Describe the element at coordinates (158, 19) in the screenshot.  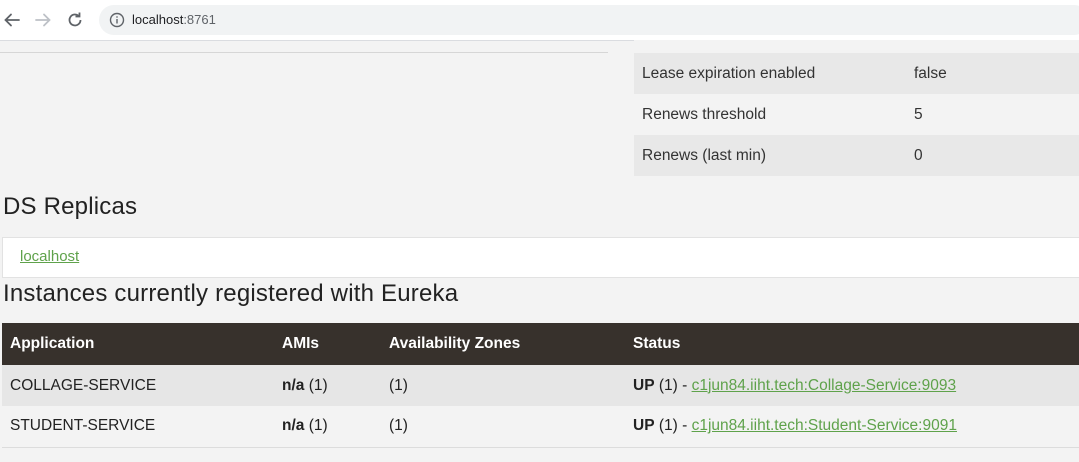
I see `url-host: localhost` at that location.